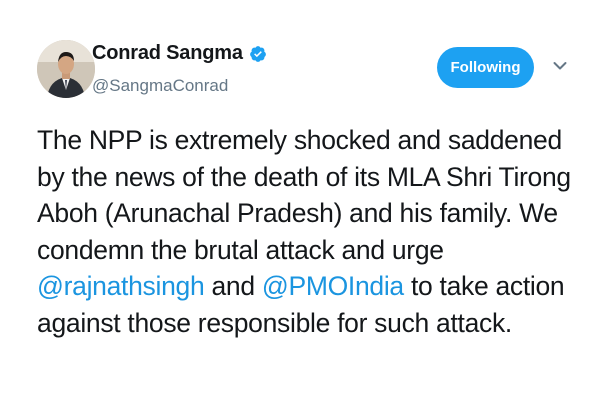 The height and width of the screenshot is (400, 600). What do you see at coordinates (233, 286) in the screenshot?
I see `tweet-text-part: and` at bounding box center [233, 286].